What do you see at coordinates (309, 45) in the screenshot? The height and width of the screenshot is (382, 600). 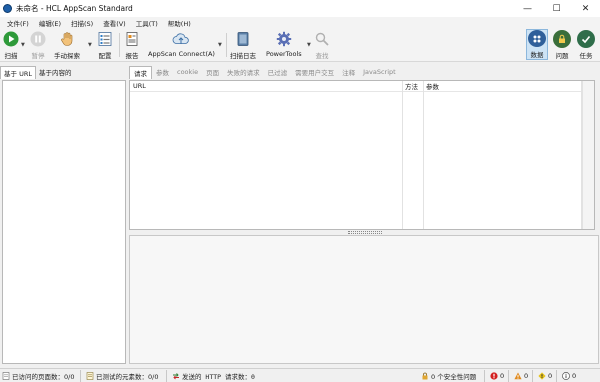 I see `powertools-dropdown-chevron-down-icon: ▼` at bounding box center [309, 45].